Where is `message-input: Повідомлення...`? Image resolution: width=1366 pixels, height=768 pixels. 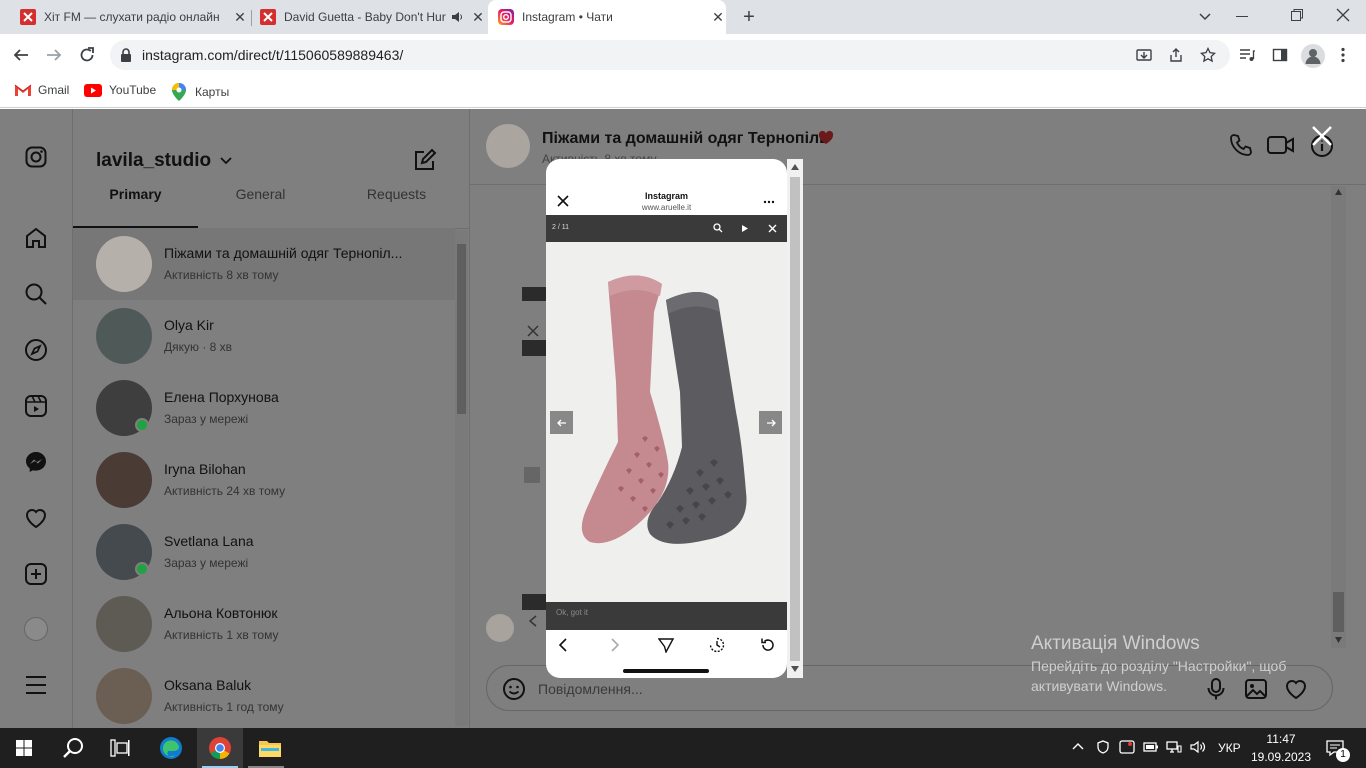
message-input: Повідомлення... is located at coordinates (590, 689).